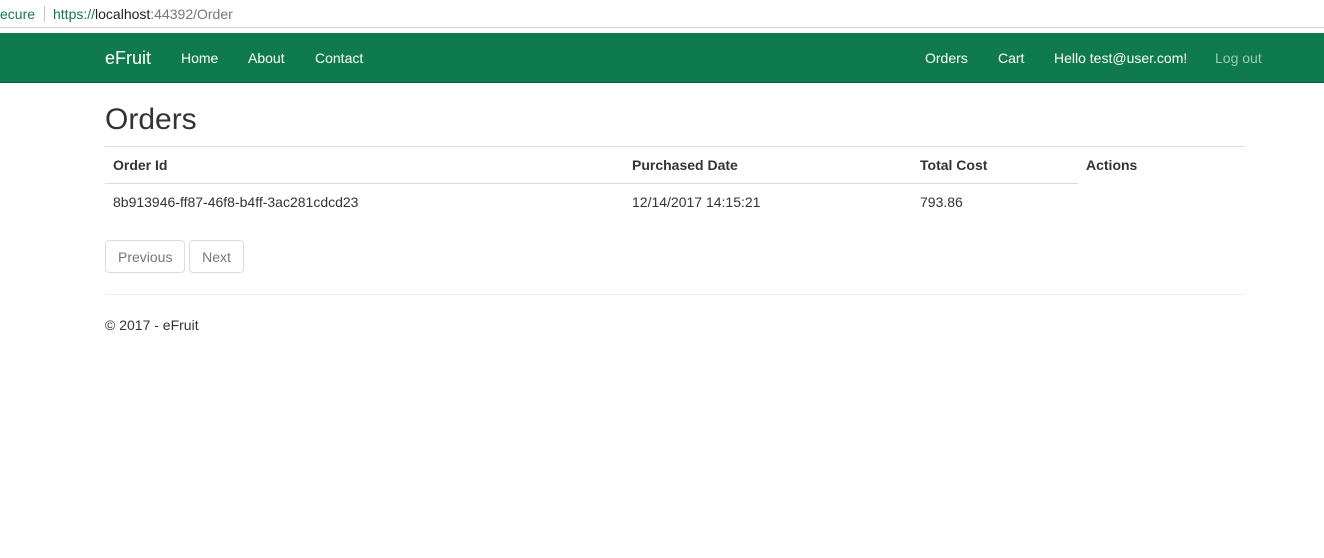 The image size is (1324, 558). Describe the element at coordinates (675, 294) in the screenshot. I see `footer-divider` at that location.